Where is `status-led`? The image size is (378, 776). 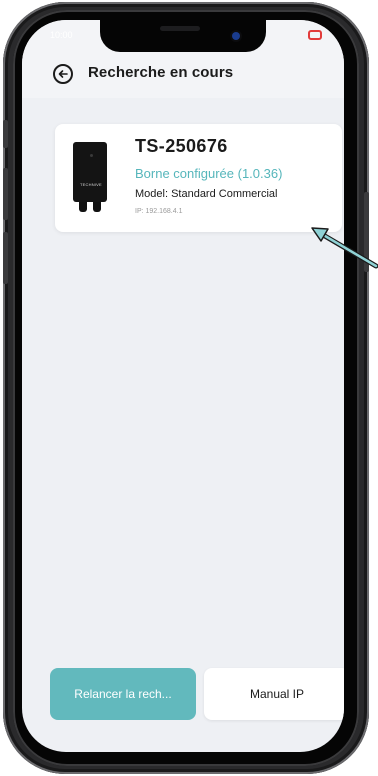 status-led is located at coordinates (91, 155).